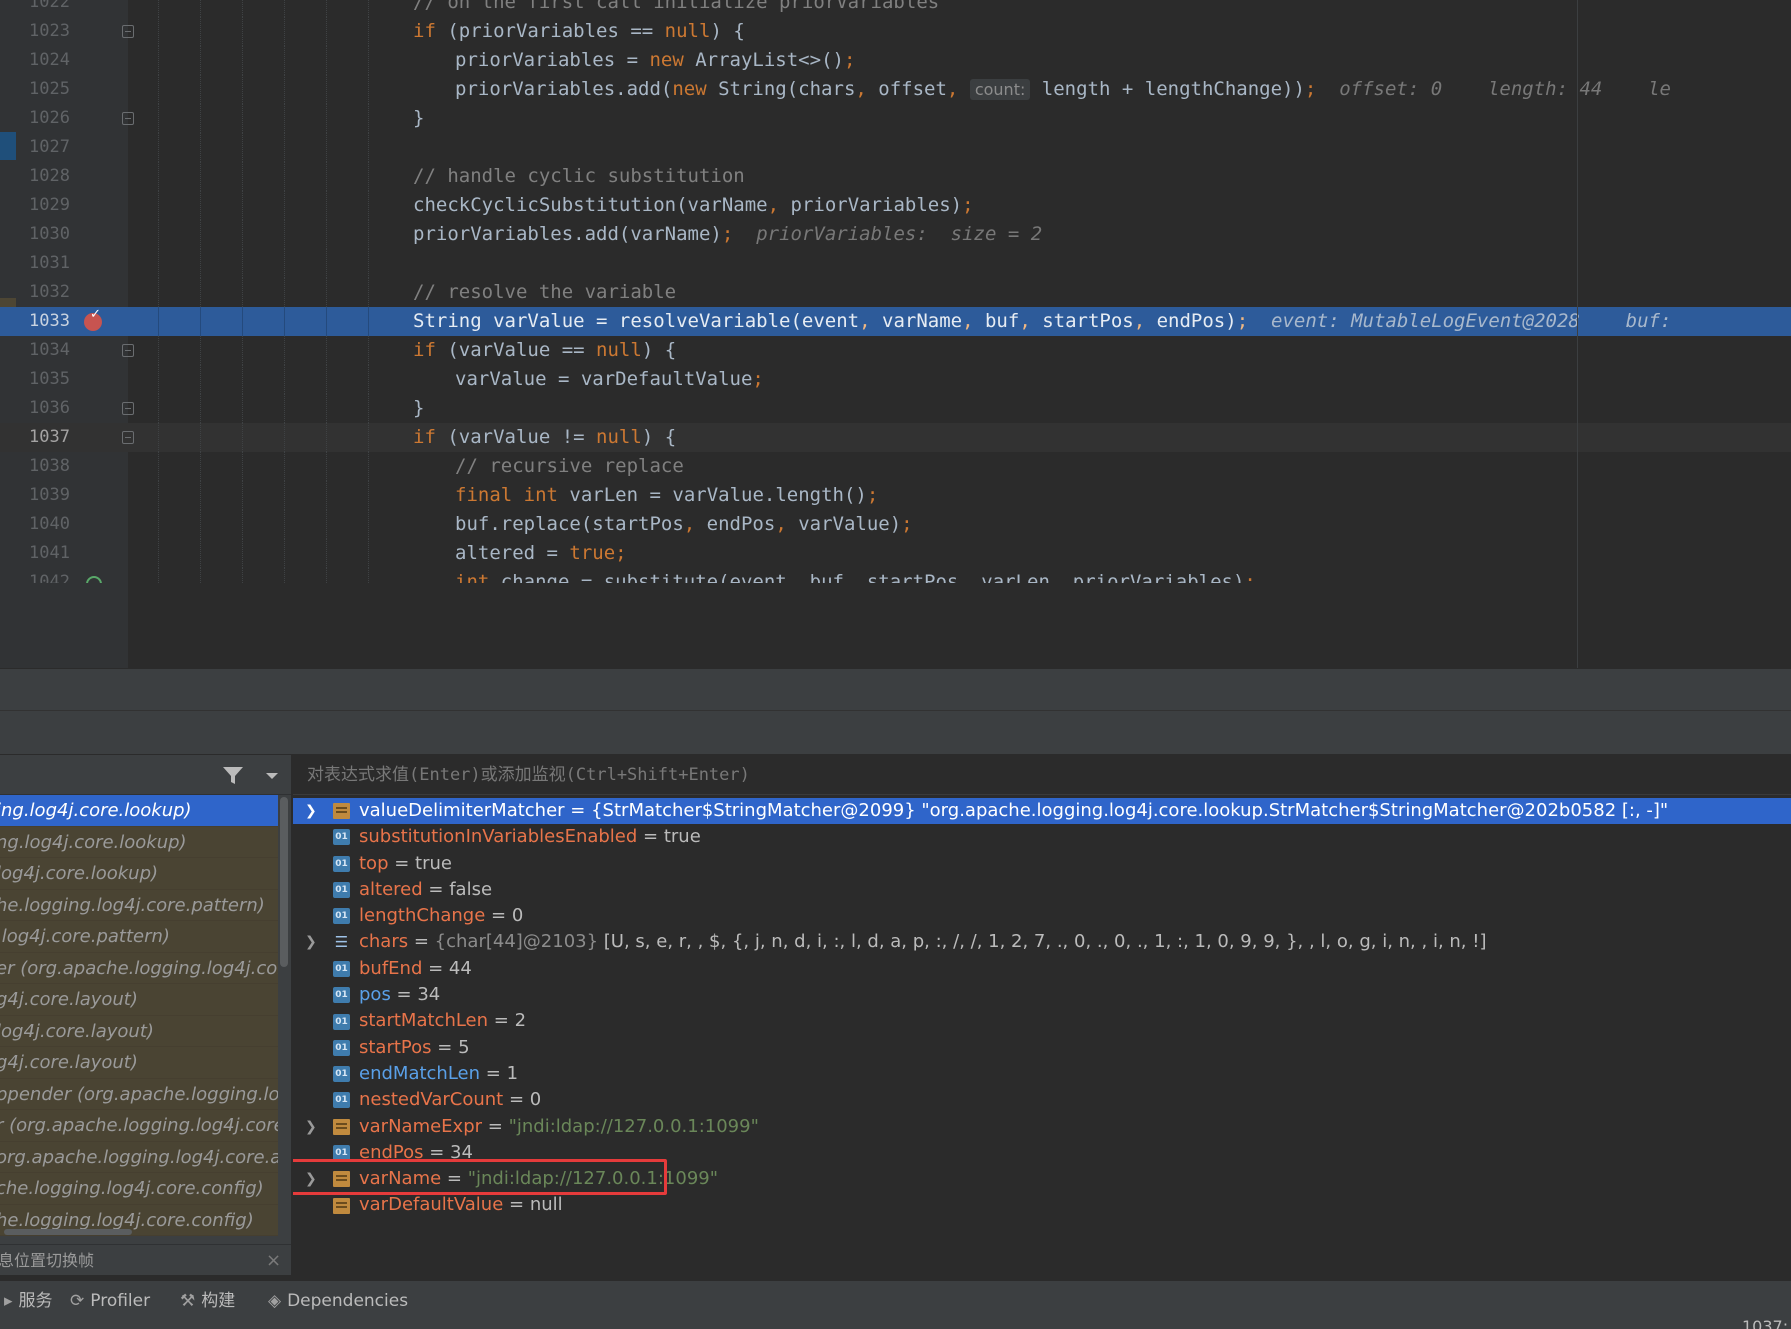 The height and width of the screenshot is (1329, 1791). What do you see at coordinates (139, 1189) in the screenshot?
I see `stack-frame-item: che.logging.log4j.core.config)` at bounding box center [139, 1189].